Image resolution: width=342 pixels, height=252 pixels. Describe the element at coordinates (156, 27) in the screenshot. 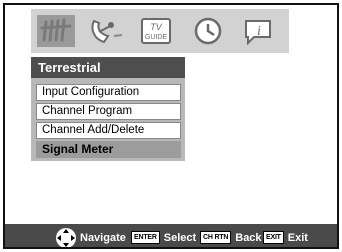

I see `svg-text: TV` at that location.